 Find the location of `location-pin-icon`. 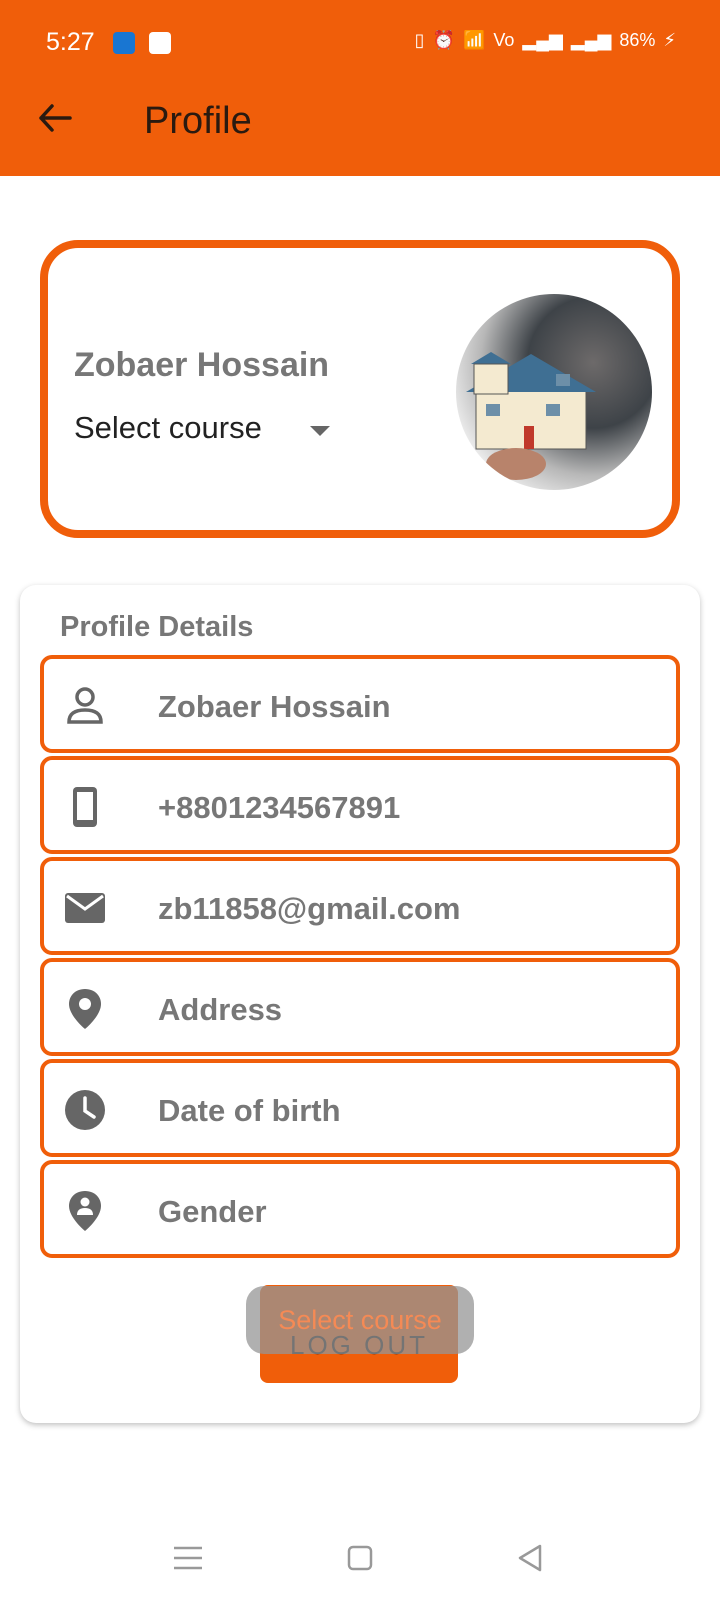

location-pin-icon is located at coordinates (85, 1009).